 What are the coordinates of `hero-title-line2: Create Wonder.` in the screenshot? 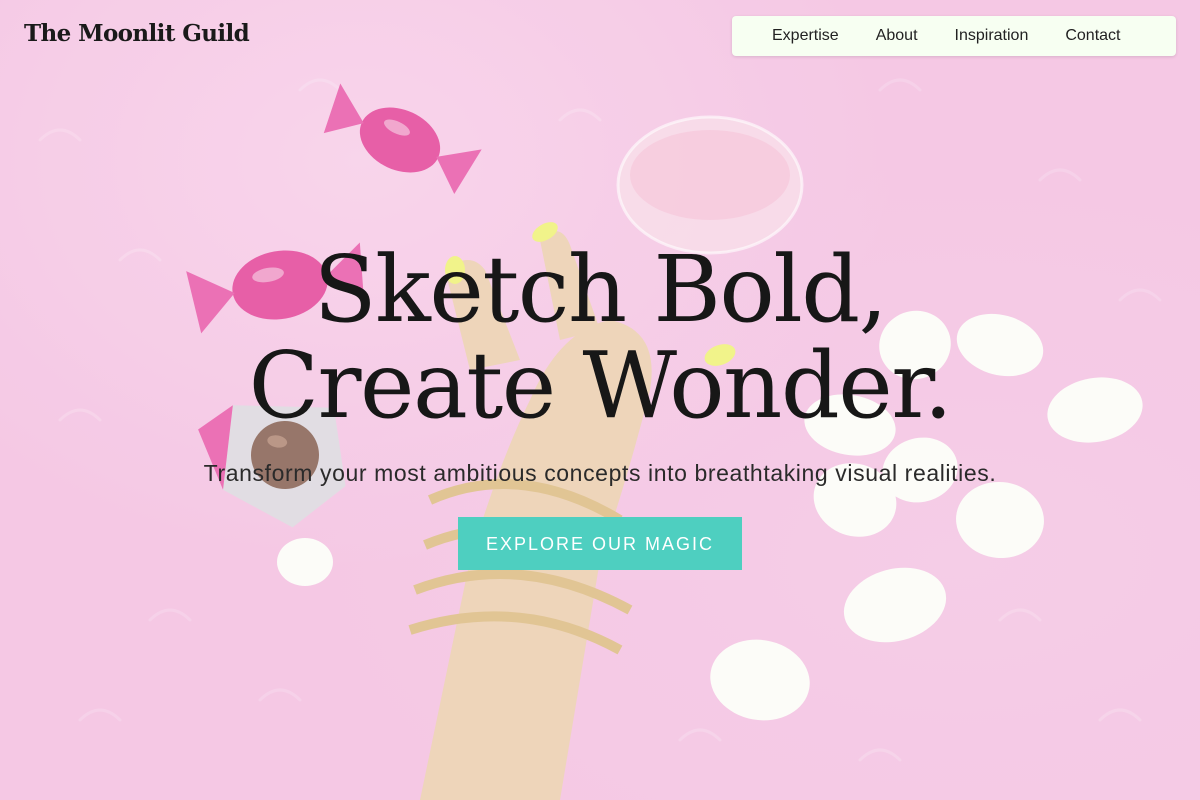 It's located at (600, 385).